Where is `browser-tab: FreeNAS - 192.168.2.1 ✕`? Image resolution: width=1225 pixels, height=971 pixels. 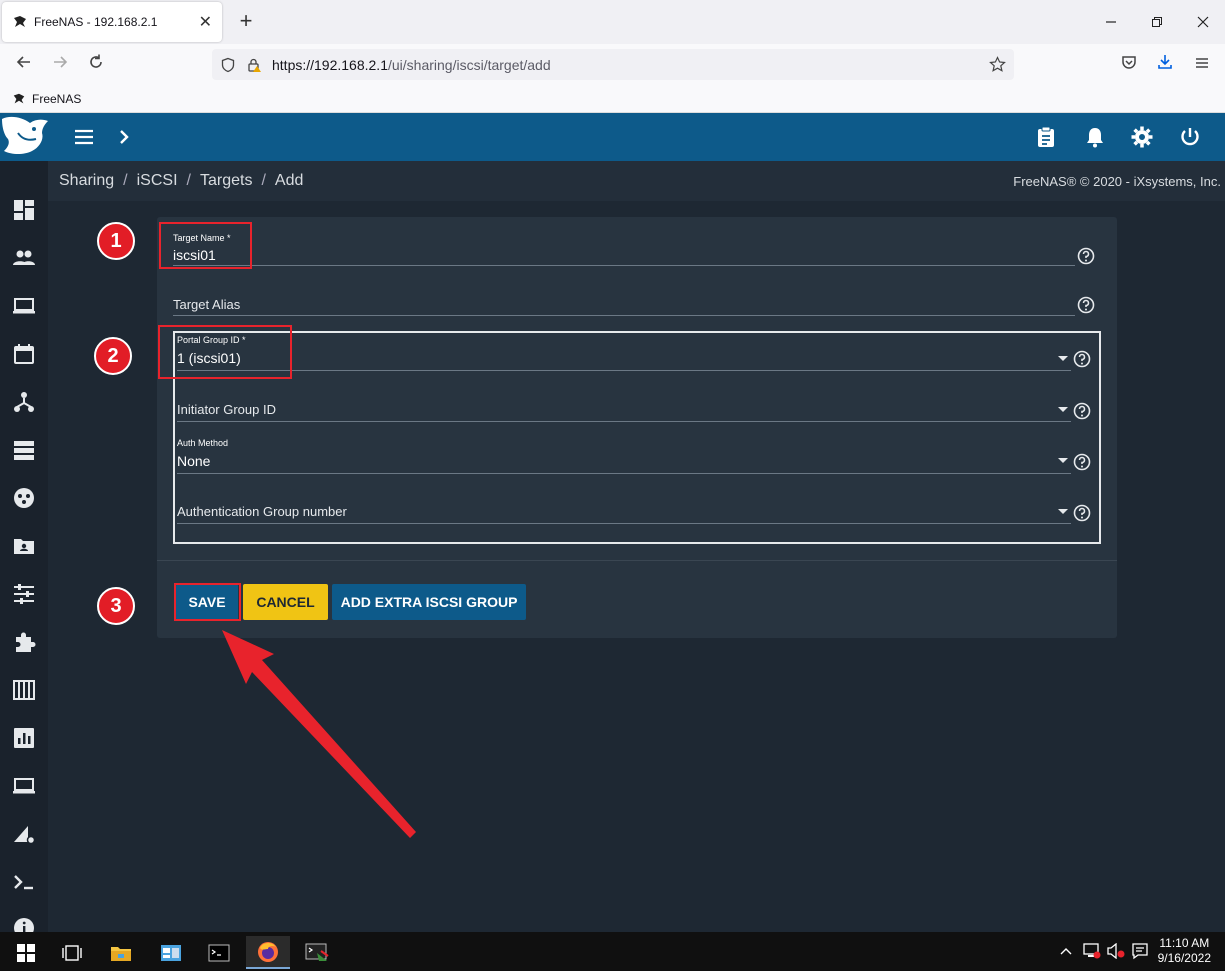 browser-tab: FreeNAS - 192.168.2.1 ✕ is located at coordinates (112, 22).